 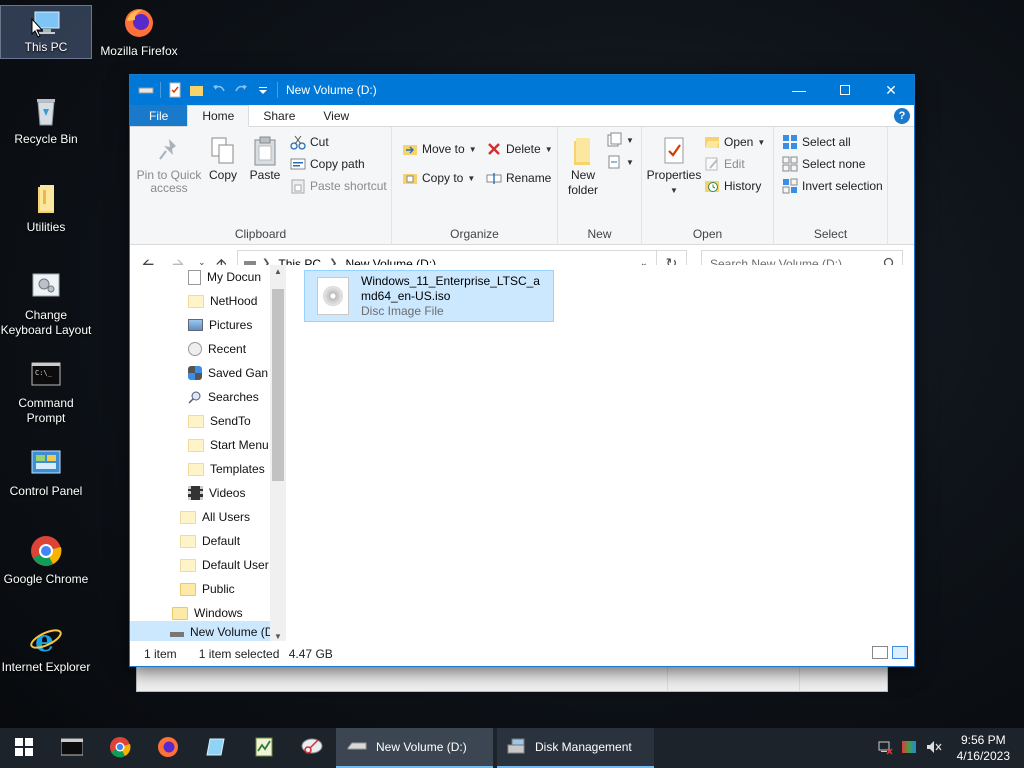 I want to click on minimize-button: —, so click(x=799, y=90).